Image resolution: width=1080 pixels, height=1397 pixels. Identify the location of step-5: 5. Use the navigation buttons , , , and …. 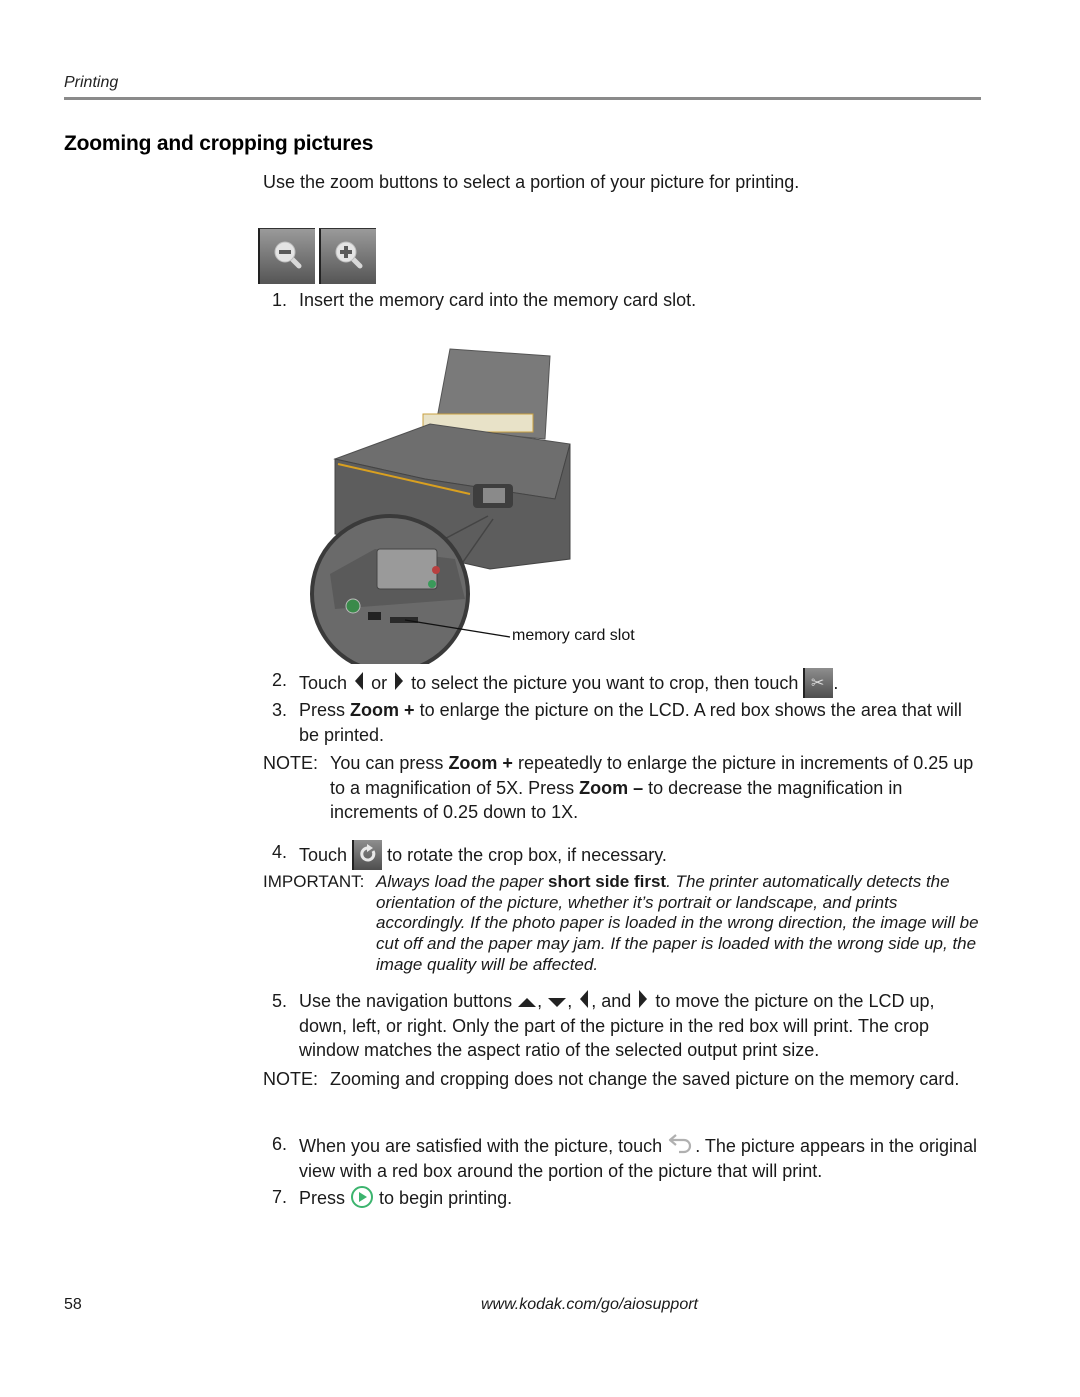
(603, 1025).